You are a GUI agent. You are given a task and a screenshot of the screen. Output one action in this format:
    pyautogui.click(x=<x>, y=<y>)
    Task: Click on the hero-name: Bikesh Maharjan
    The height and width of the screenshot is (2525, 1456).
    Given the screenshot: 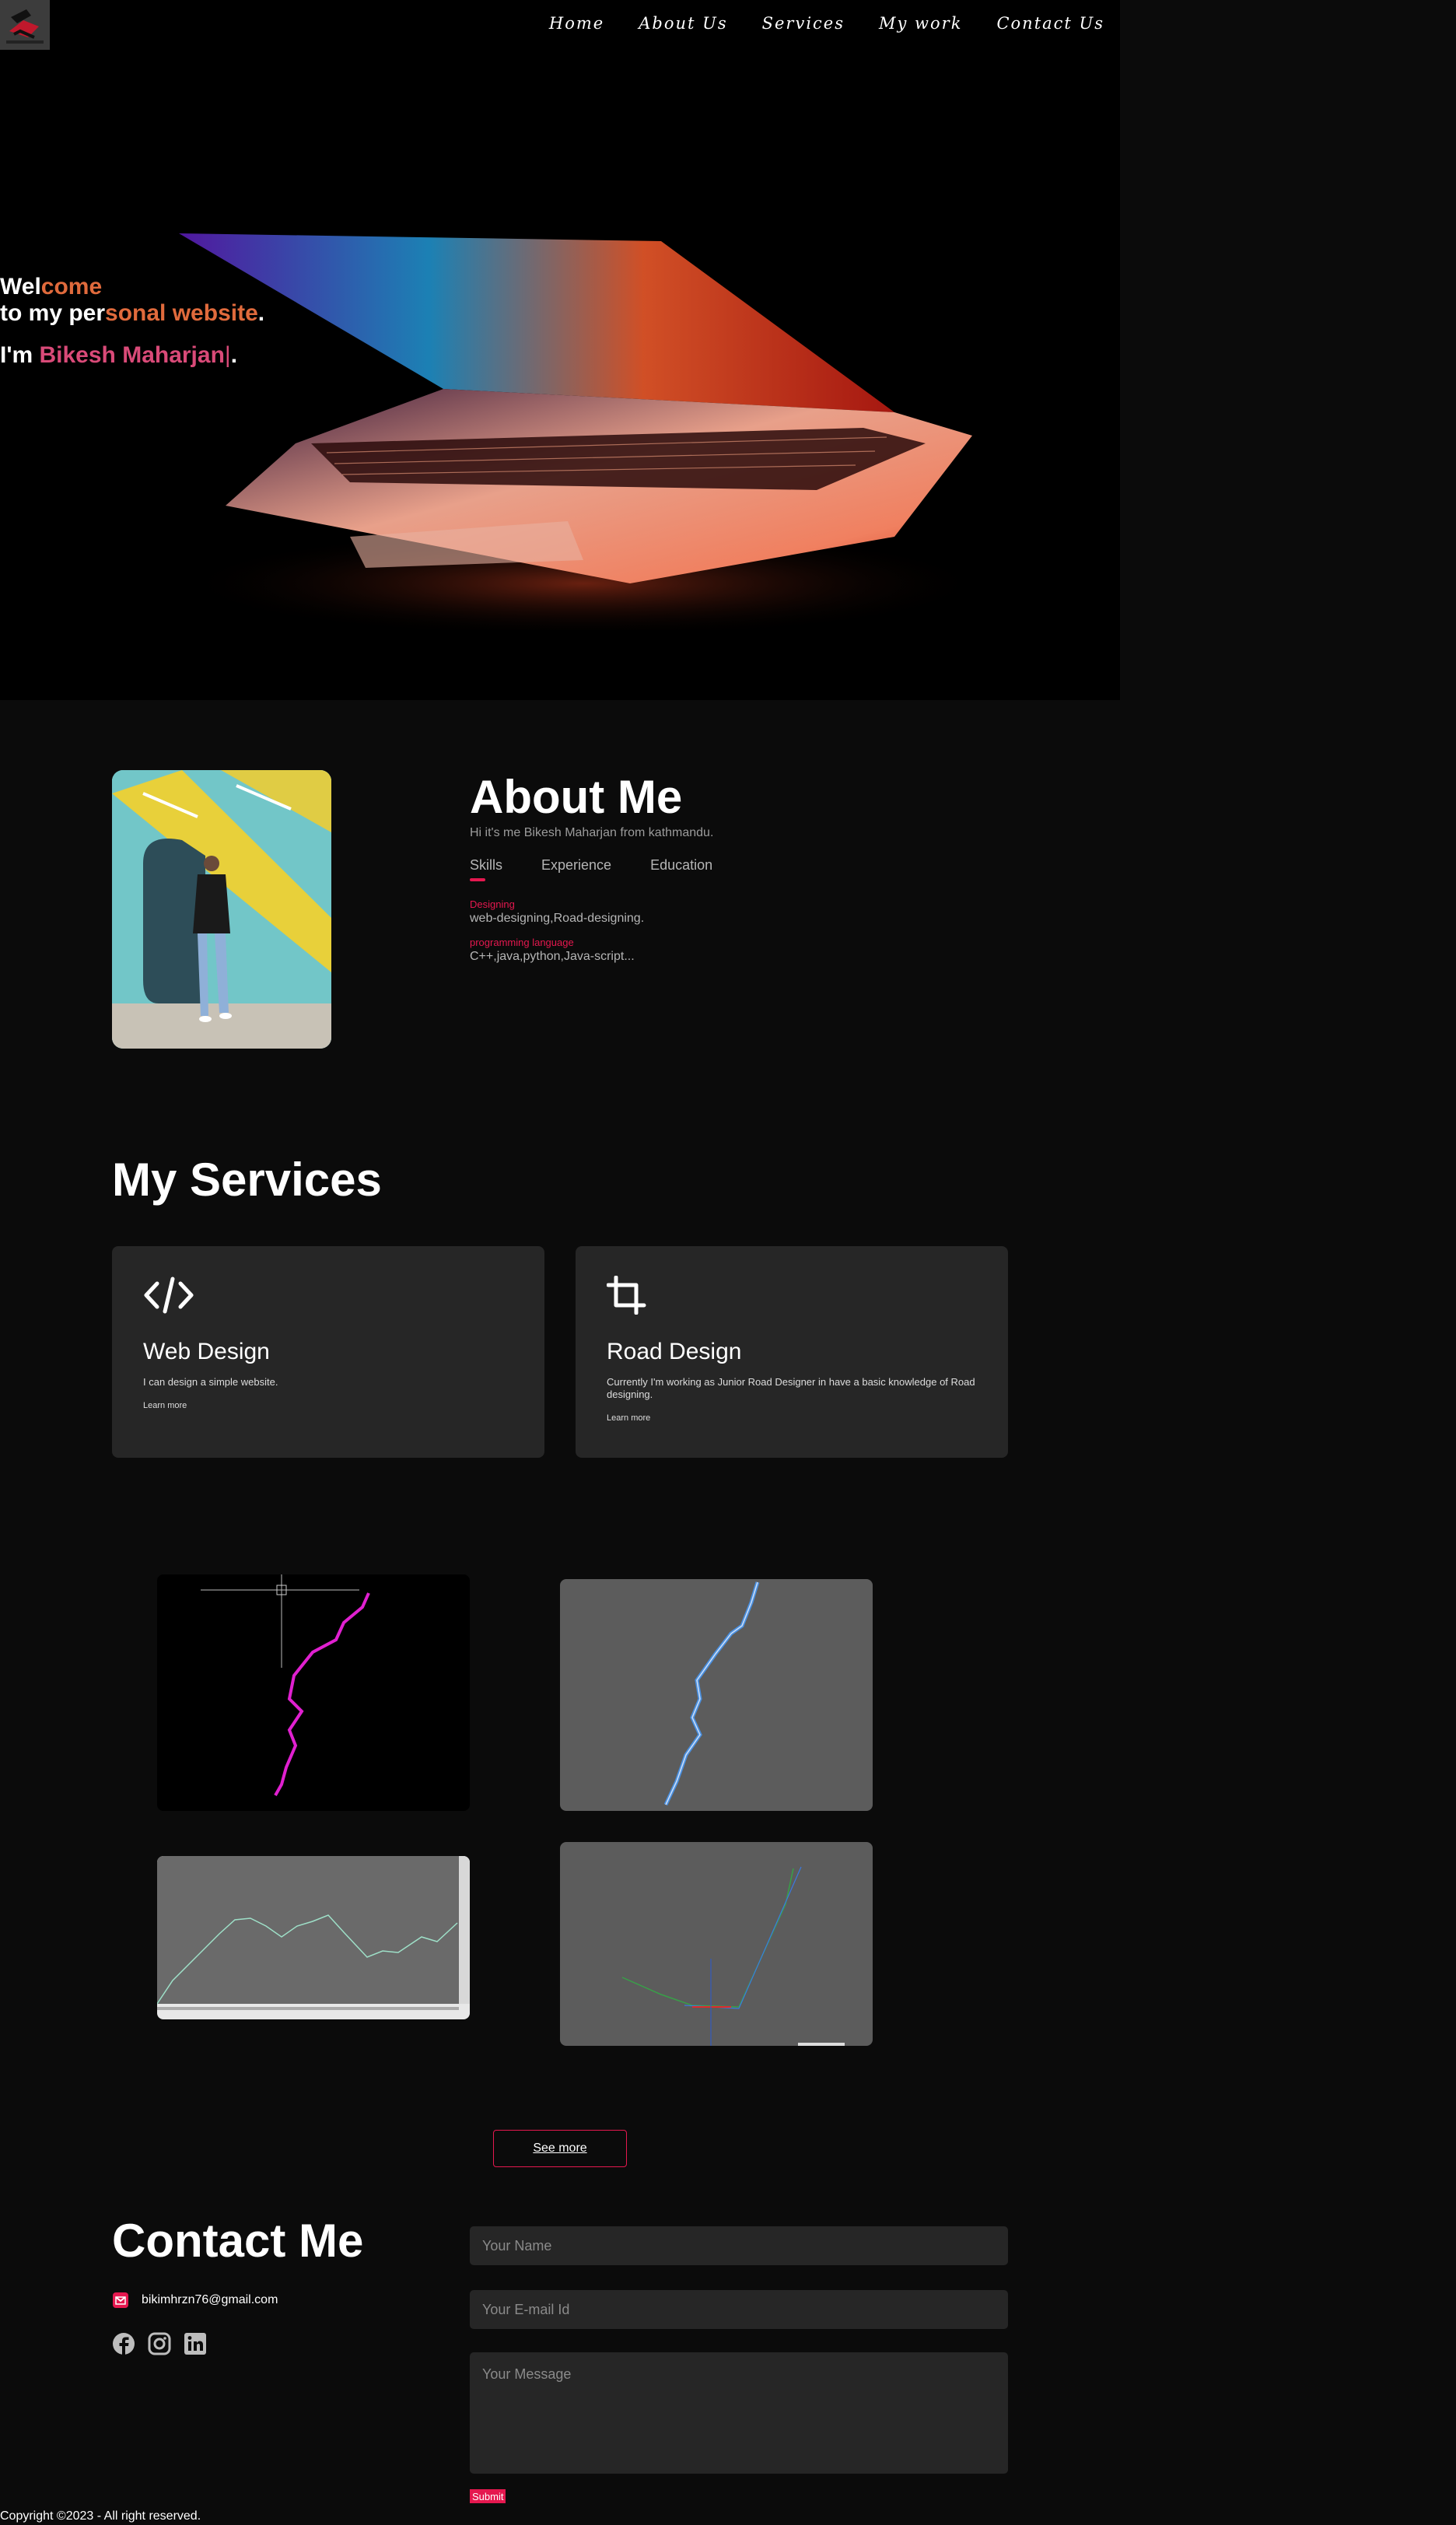 What is the action you would take?
    pyautogui.click(x=132, y=355)
    